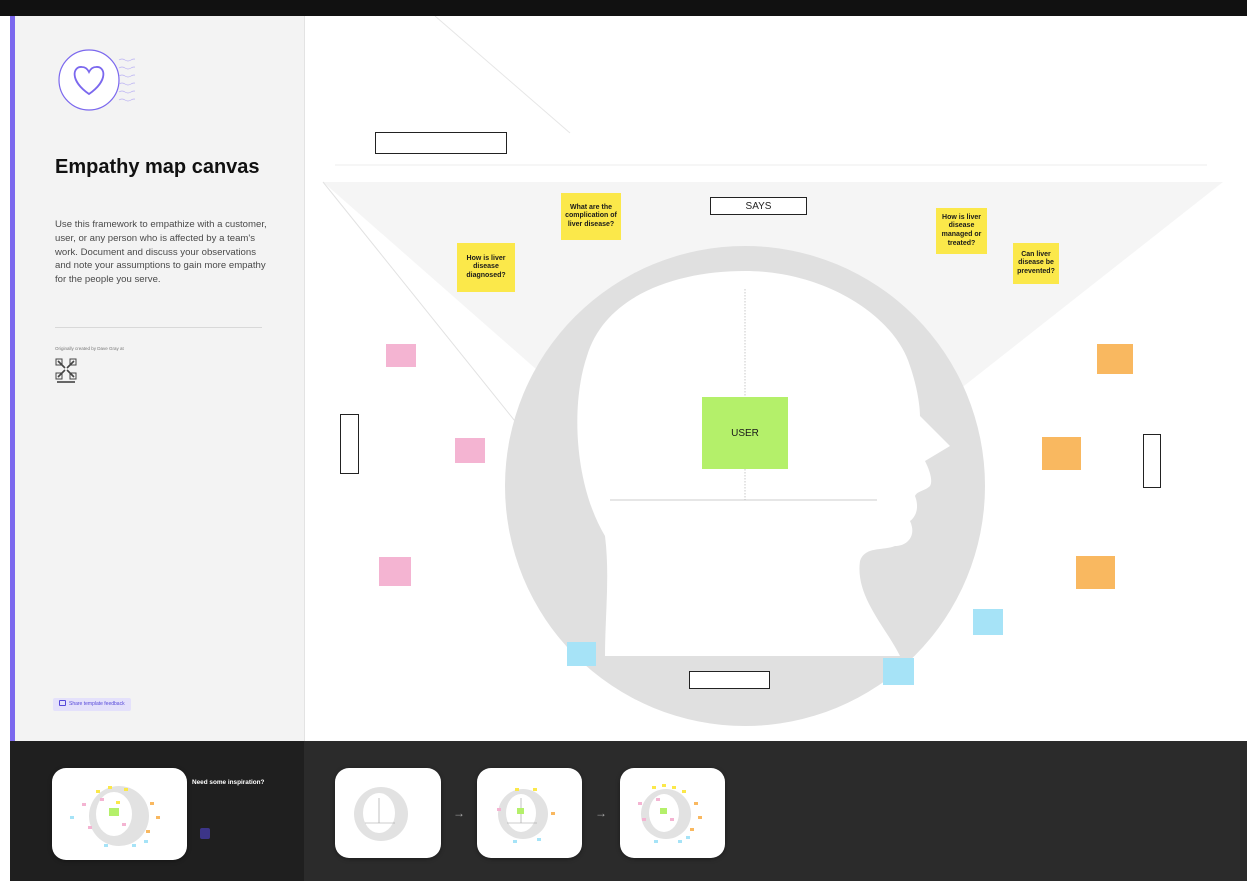 This screenshot has height=881, width=1247. Describe the element at coordinates (441, 143) in the screenshot. I see `board-title-box` at that location.